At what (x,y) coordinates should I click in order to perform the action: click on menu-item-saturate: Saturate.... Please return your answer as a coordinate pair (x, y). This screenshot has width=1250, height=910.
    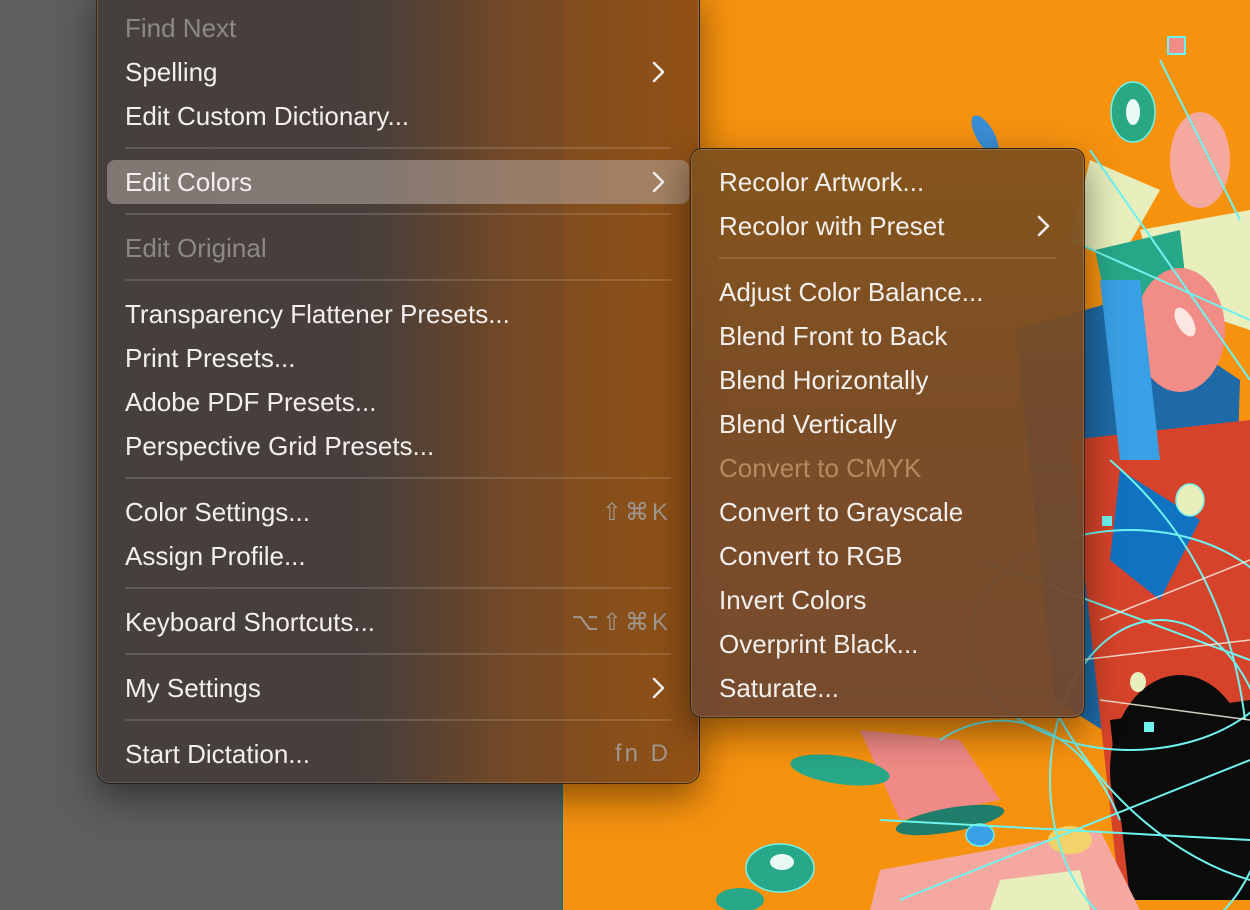
    Looking at the image, I should click on (887, 688).